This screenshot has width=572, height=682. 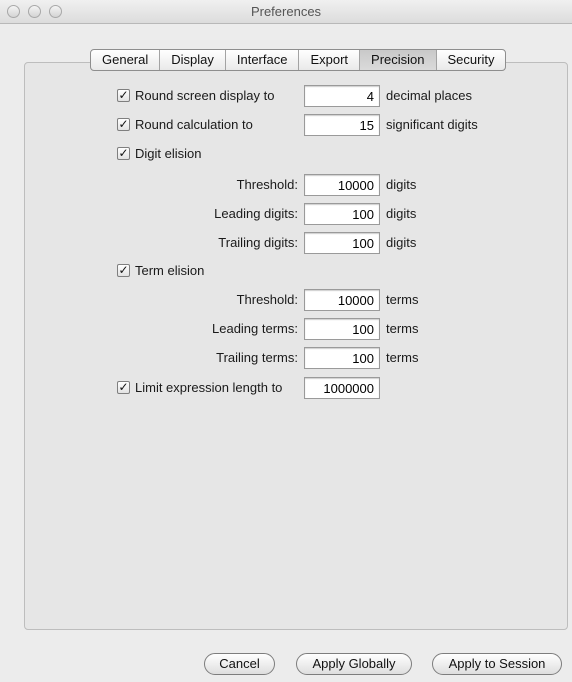 I want to click on tab-display: Display, so click(x=193, y=60).